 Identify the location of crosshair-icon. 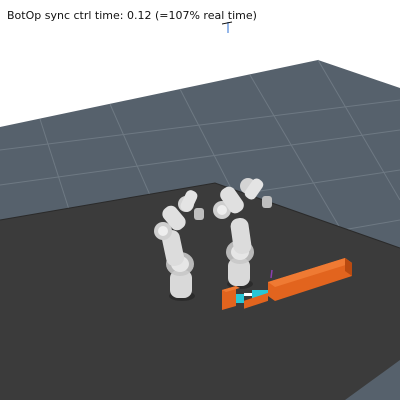
(227, 27).